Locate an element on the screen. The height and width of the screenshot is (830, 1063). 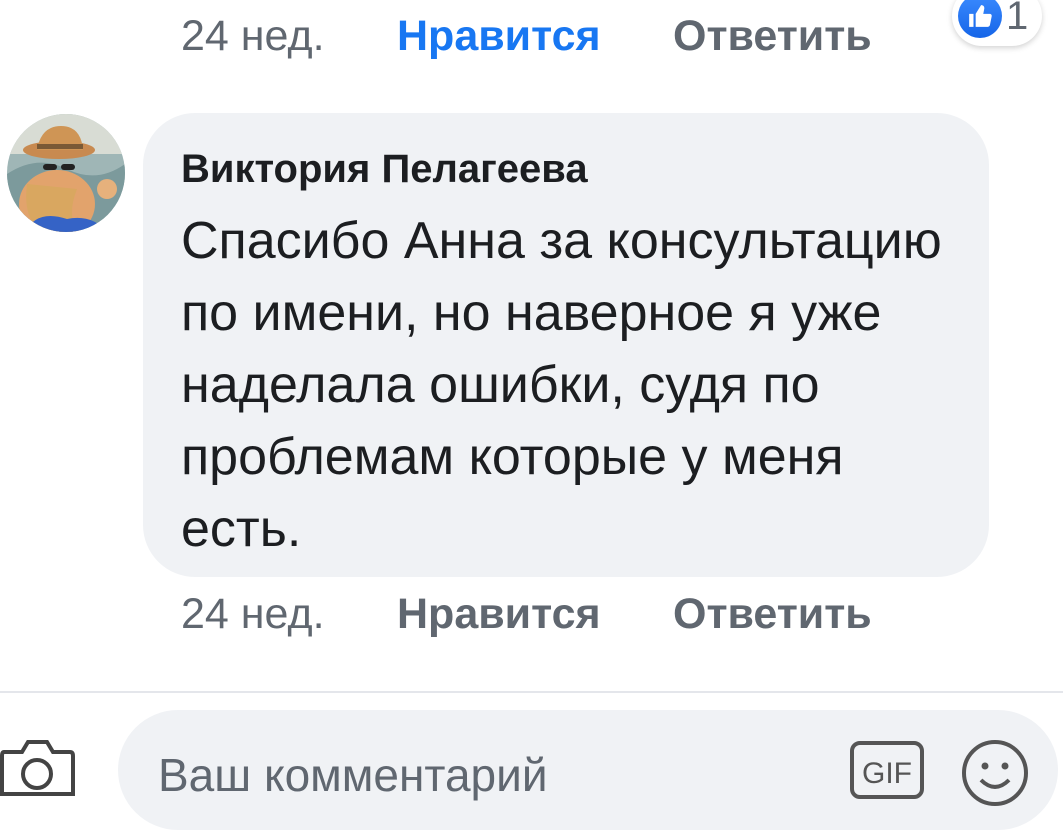
comment-time: 24 нед. is located at coordinates (253, 614).